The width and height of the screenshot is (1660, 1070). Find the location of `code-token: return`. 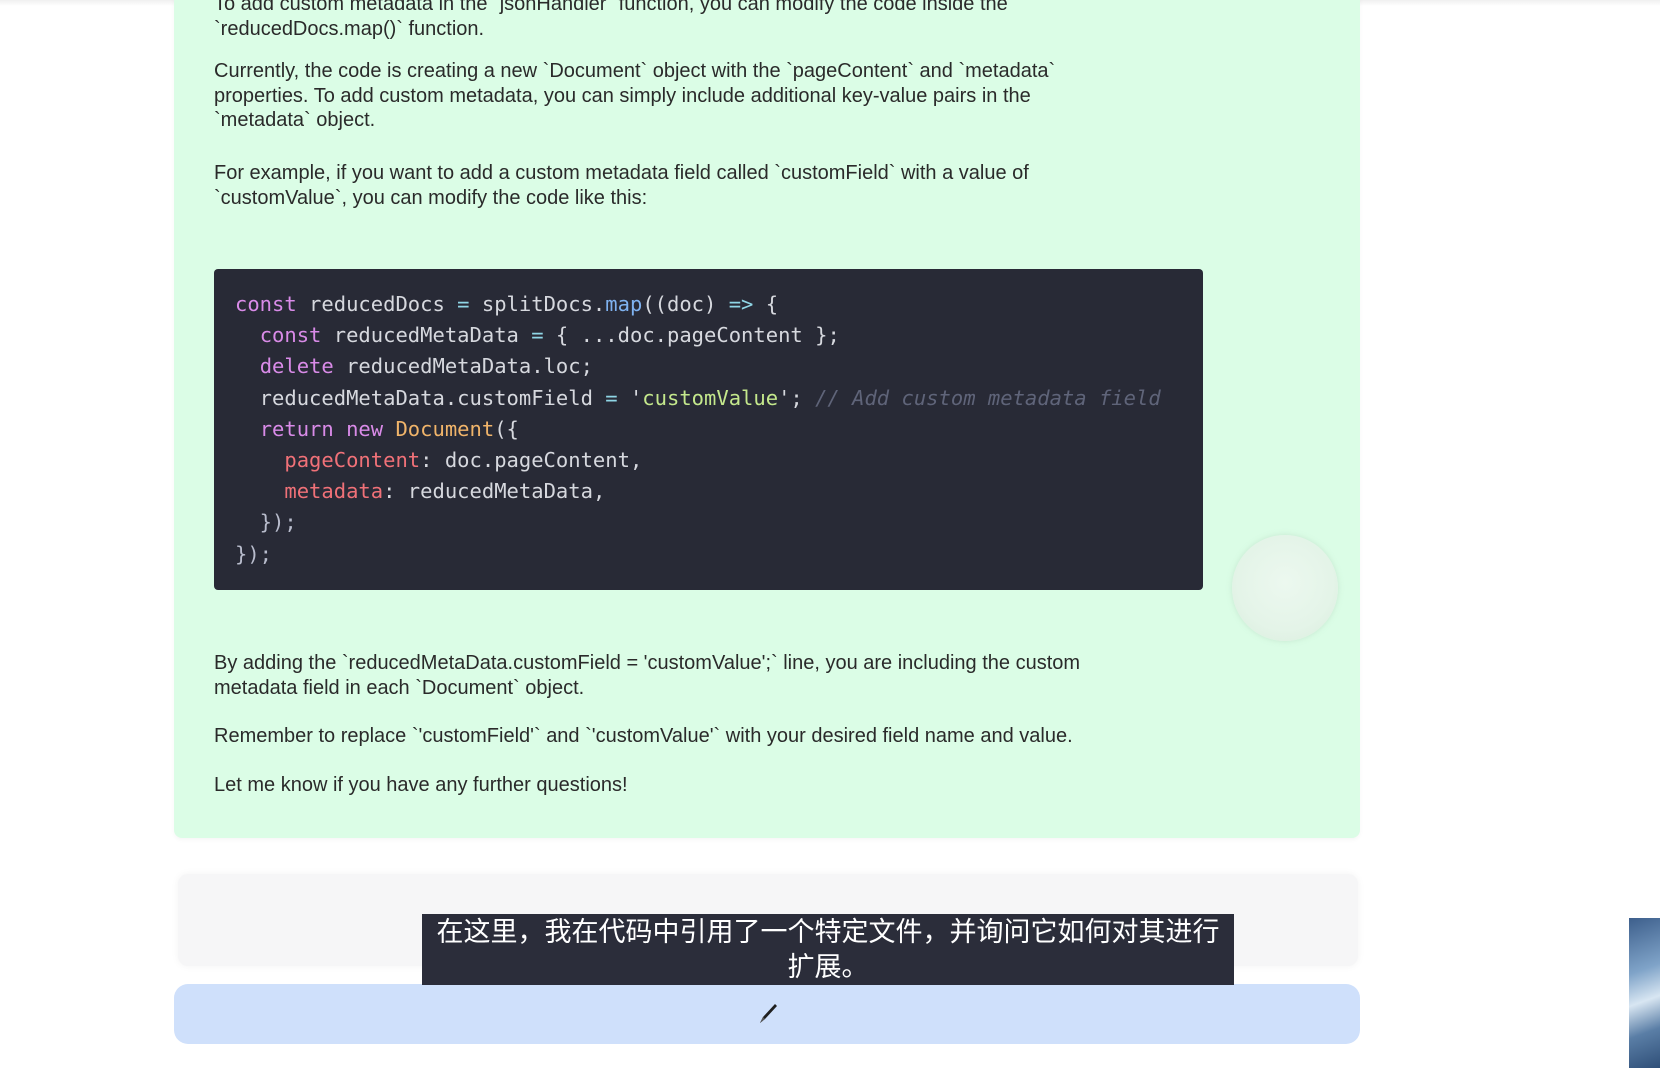

code-token: return is located at coordinates (296, 428).